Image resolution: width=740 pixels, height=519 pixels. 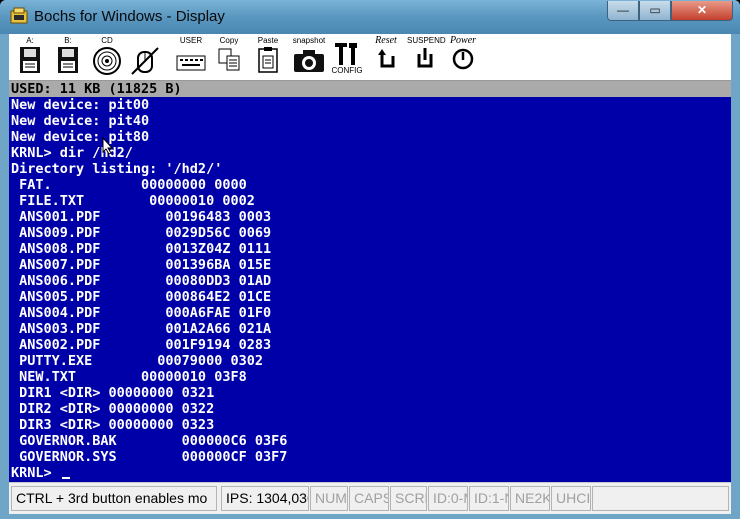 I want to click on copy-button: Copy, so click(x=229, y=57).